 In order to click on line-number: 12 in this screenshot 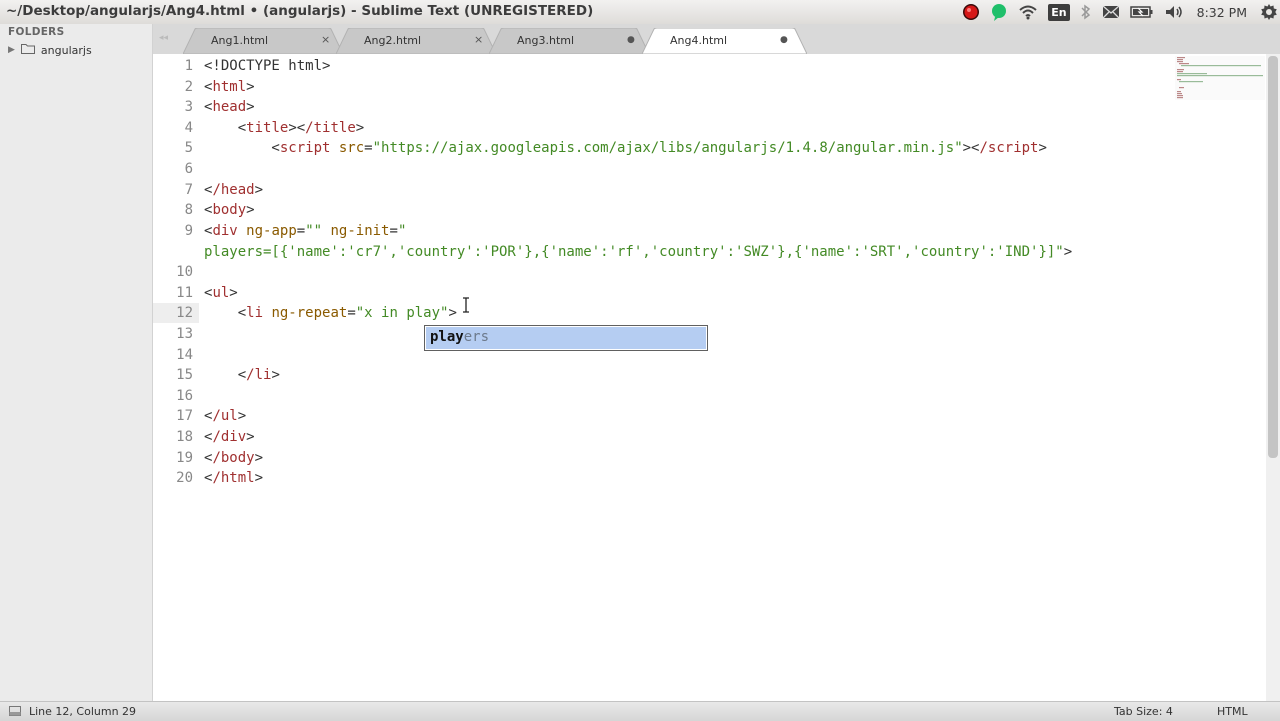, I will do `click(184, 313)`.